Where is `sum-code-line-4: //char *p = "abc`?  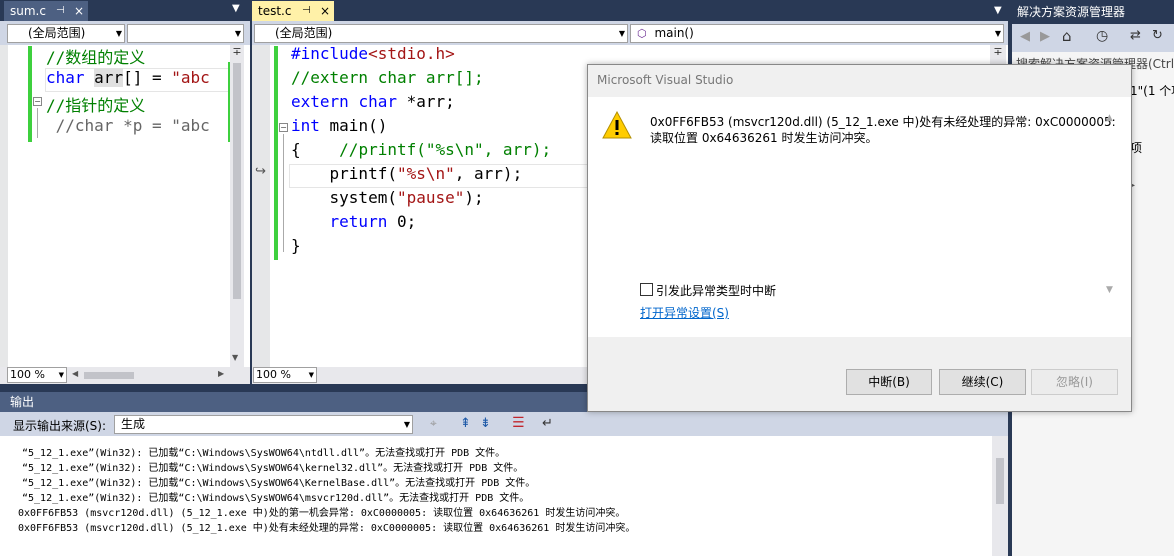 sum-code-line-4: //char *p = "abc is located at coordinates (128, 125).